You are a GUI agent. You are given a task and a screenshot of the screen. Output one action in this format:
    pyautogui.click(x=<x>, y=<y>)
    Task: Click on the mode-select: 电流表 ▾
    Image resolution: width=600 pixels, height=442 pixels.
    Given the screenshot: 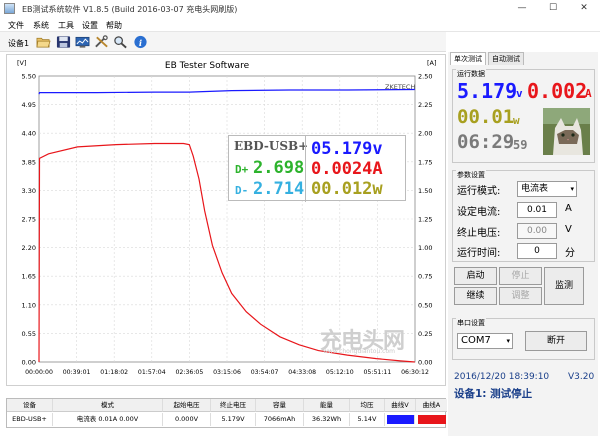 What is the action you would take?
    pyautogui.click(x=547, y=189)
    